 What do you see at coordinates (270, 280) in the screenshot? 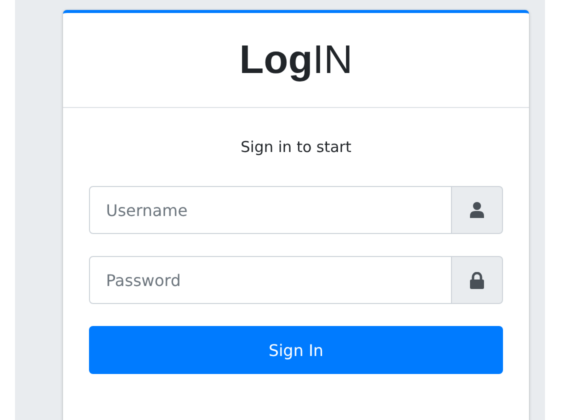
I see `input-field: Password` at bounding box center [270, 280].